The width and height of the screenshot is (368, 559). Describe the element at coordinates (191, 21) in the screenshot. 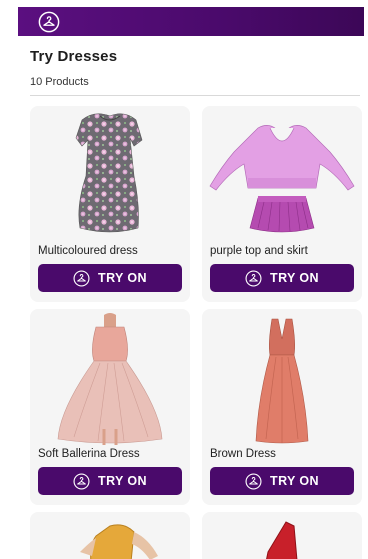

I see `top-app-bar` at that location.